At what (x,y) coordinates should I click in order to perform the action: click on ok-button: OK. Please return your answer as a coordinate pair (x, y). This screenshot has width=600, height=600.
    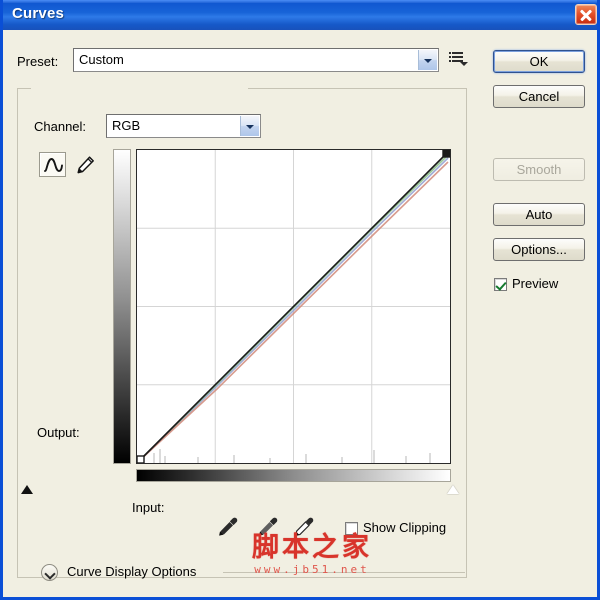
    Looking at the image, I should click on (539, 61).